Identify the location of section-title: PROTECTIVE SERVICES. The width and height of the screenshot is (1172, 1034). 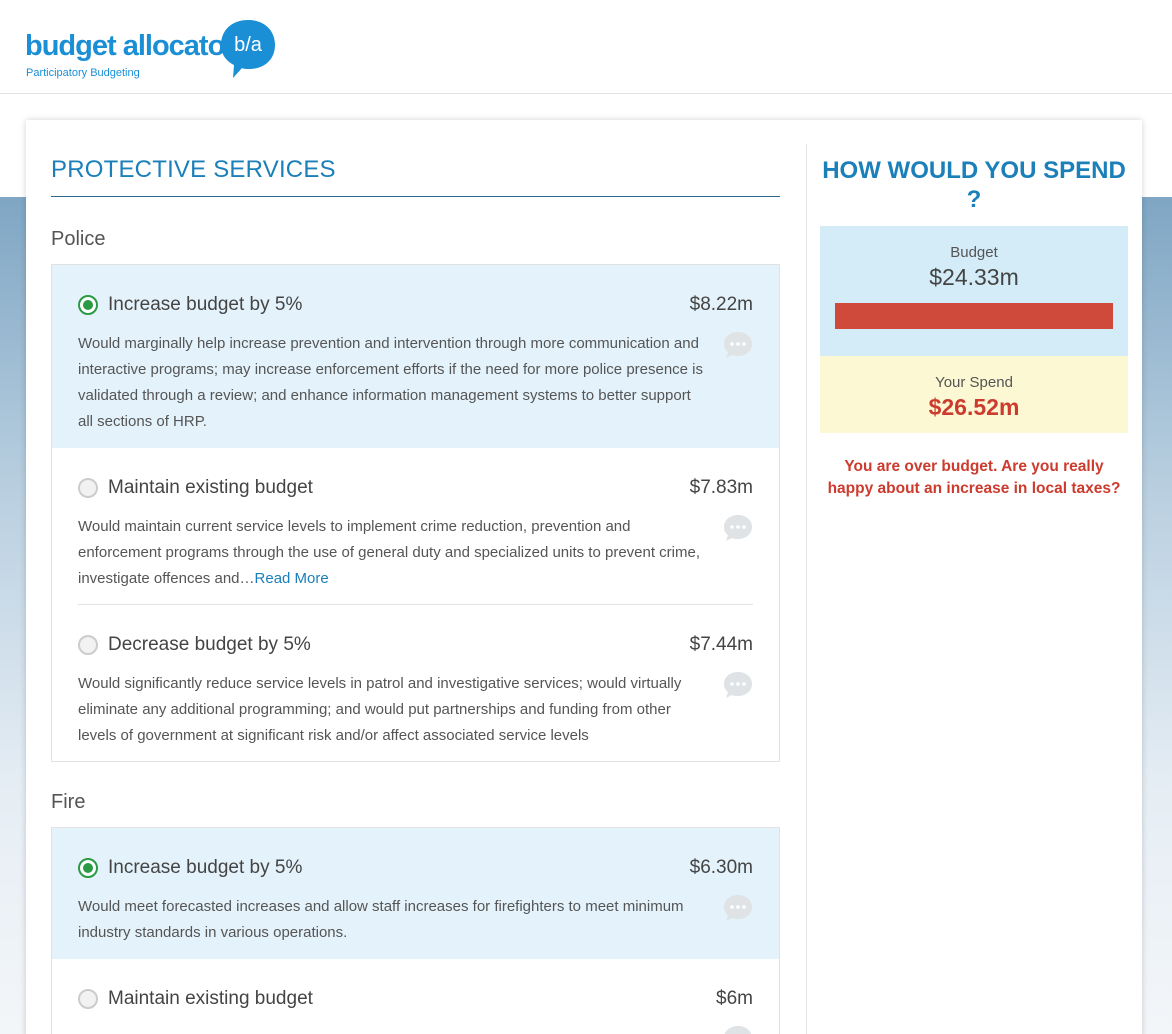
(415, 176).